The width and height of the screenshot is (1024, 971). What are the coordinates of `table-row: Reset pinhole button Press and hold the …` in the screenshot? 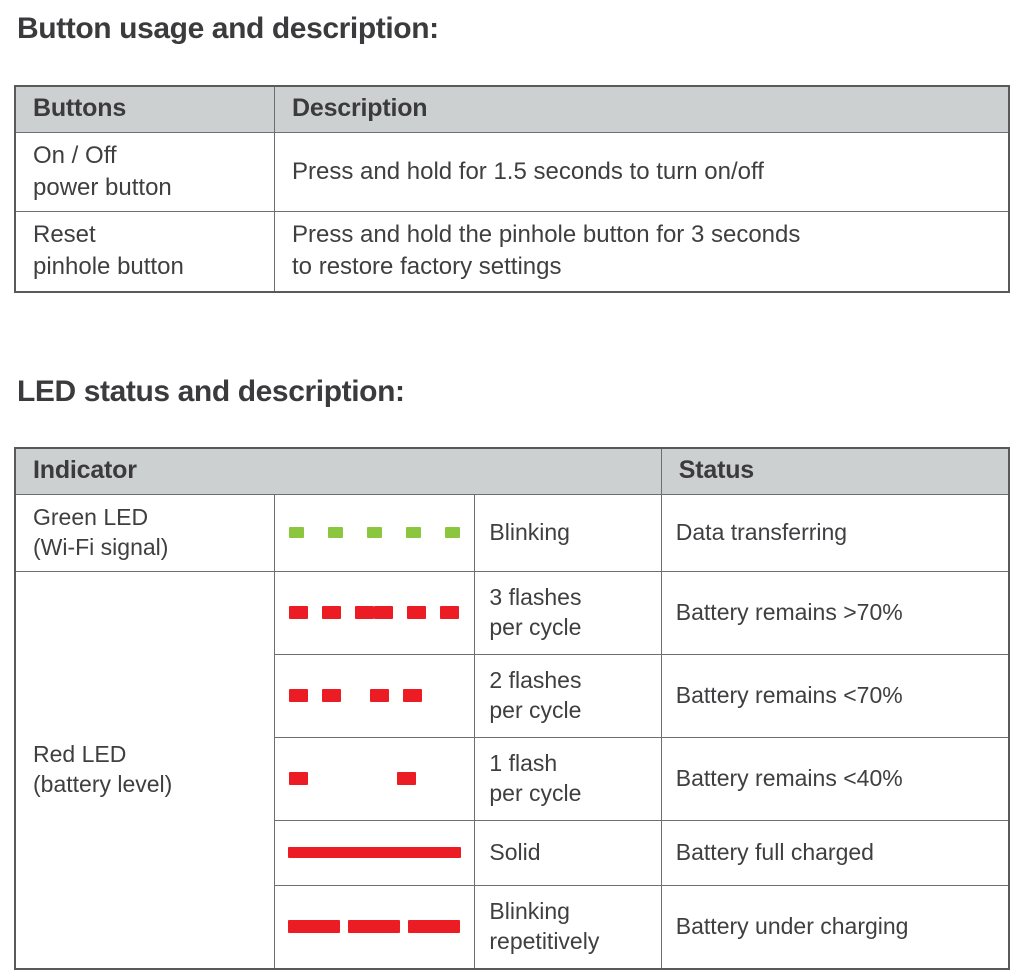 It's located at (512, 252).